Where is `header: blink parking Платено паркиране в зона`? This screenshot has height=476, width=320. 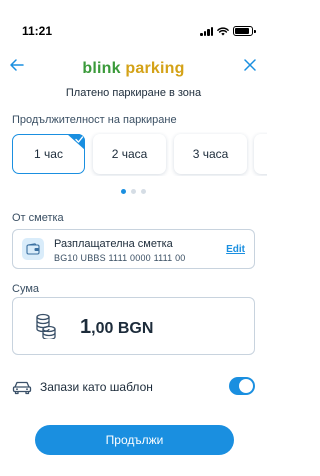 header: blink parking Платено паркиране в зона is located at coordinates (133, 78).